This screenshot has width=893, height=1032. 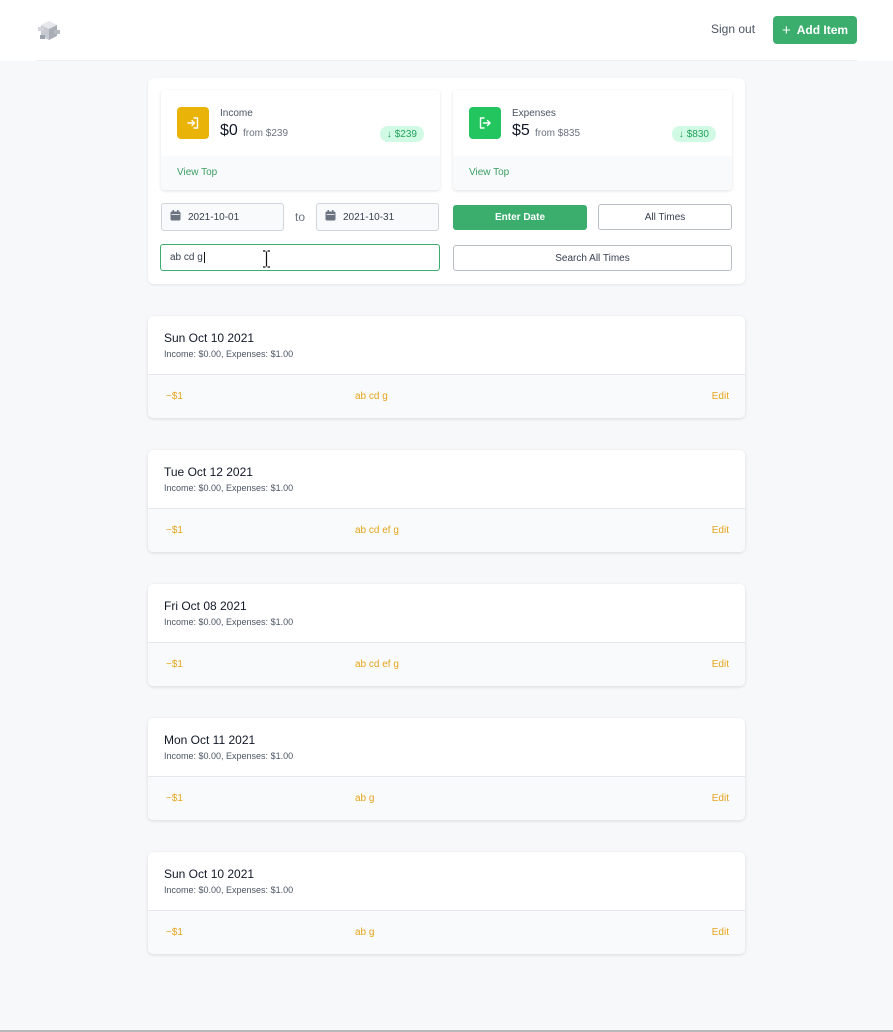 What do you see at coordinates (208, 472) in the screenshot?
I see `day-date: Tue Oct 12 2021` at bounding box center [208, 472].